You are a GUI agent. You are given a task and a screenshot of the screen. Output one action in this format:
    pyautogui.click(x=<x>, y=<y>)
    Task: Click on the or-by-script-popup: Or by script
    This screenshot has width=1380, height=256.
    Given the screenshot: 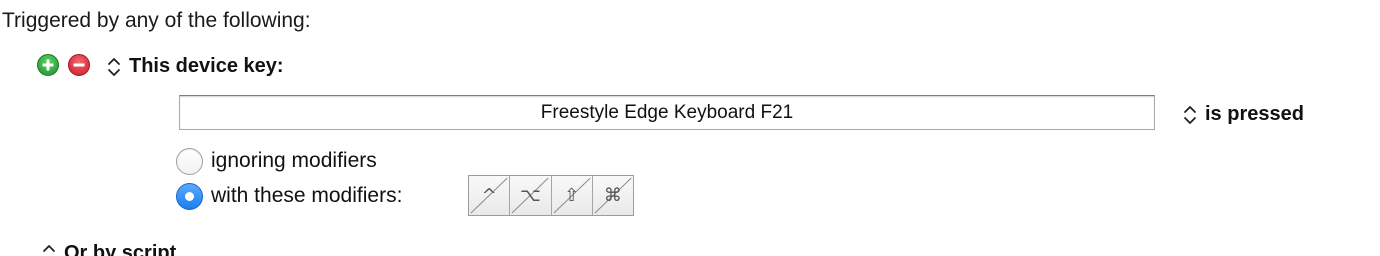 What is the action you would take?
    pyautogui.click(x=120, y=248)
    